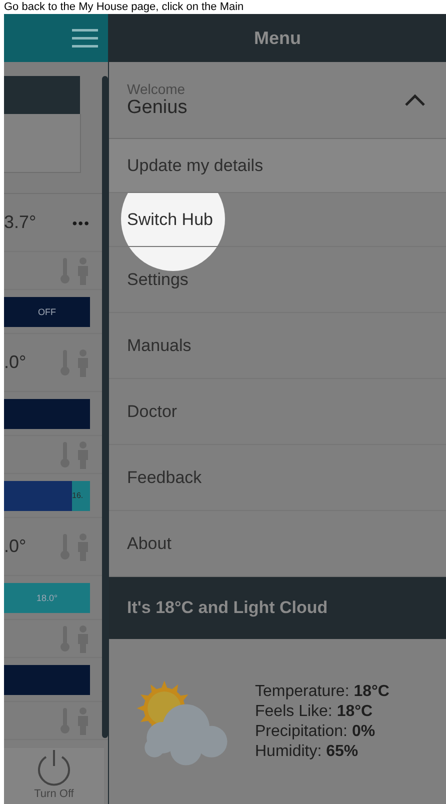  What do you see at coordinates (277, 38) in the screenshot?
I see `menu-title: Menu` at bounding box center [277, 38].